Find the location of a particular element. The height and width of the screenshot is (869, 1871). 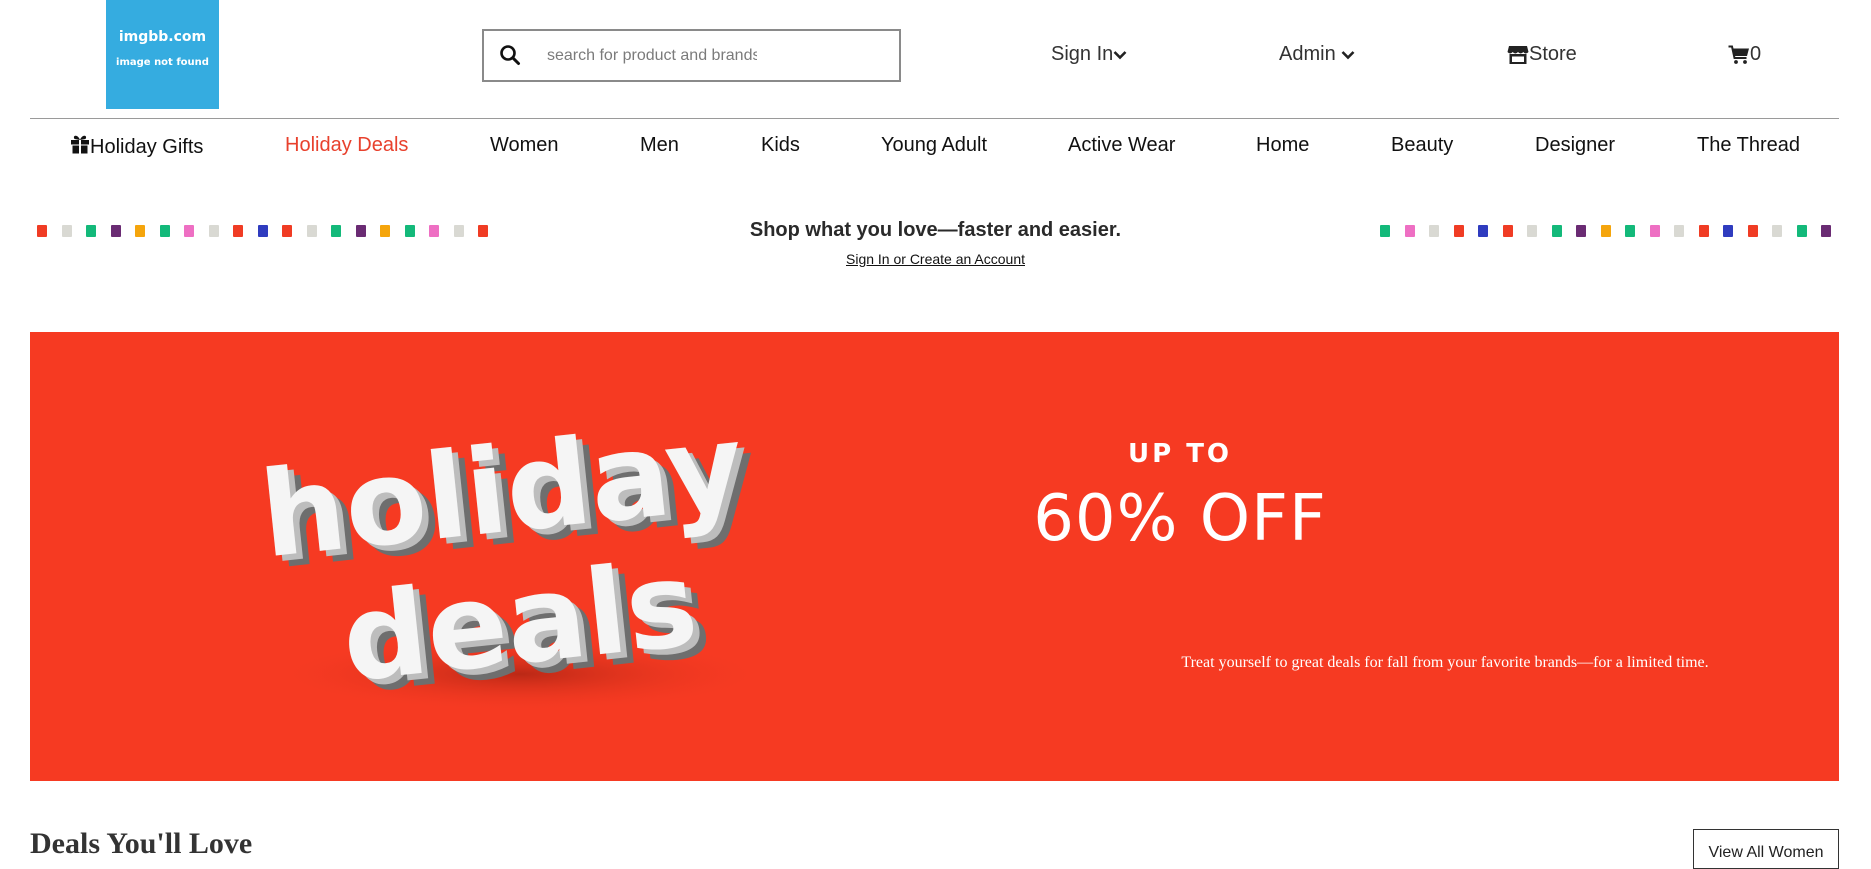

logo-text: imgbb.com is located at coordinates (162, 37).